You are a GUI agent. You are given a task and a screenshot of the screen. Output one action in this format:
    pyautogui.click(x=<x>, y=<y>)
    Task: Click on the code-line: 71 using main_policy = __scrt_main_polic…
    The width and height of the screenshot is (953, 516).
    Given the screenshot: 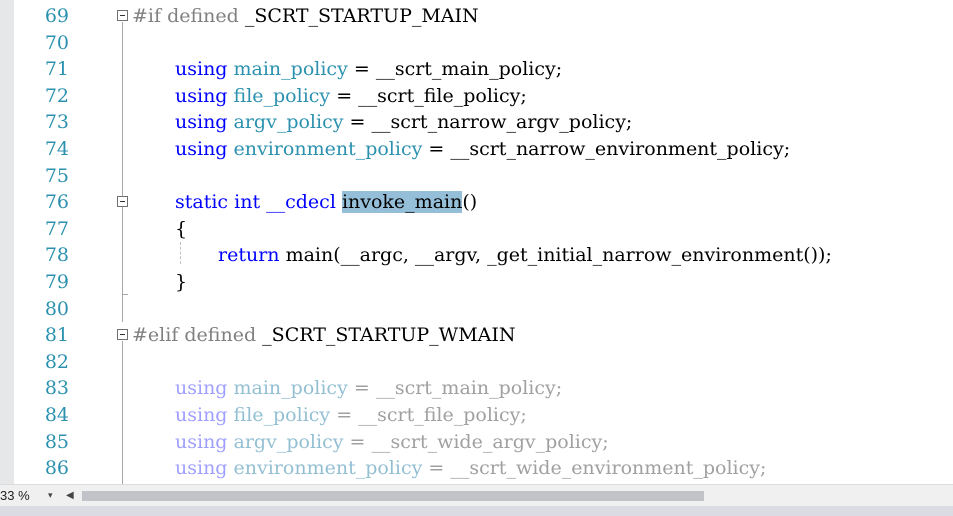 What is the action you would take?
    pyautogui.click(x=483, y=69)
    